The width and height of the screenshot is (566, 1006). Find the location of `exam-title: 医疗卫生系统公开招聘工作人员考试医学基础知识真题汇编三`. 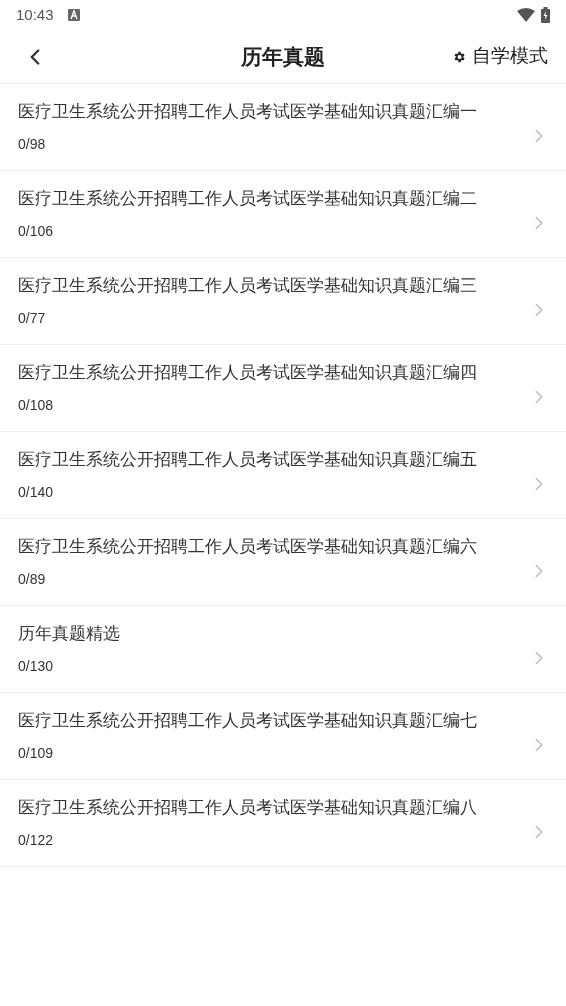

exam-title: 医疗卫生系统公开招聘工作人员考试医学基础知识真题汇编三 is located at coordinates (248, 285).